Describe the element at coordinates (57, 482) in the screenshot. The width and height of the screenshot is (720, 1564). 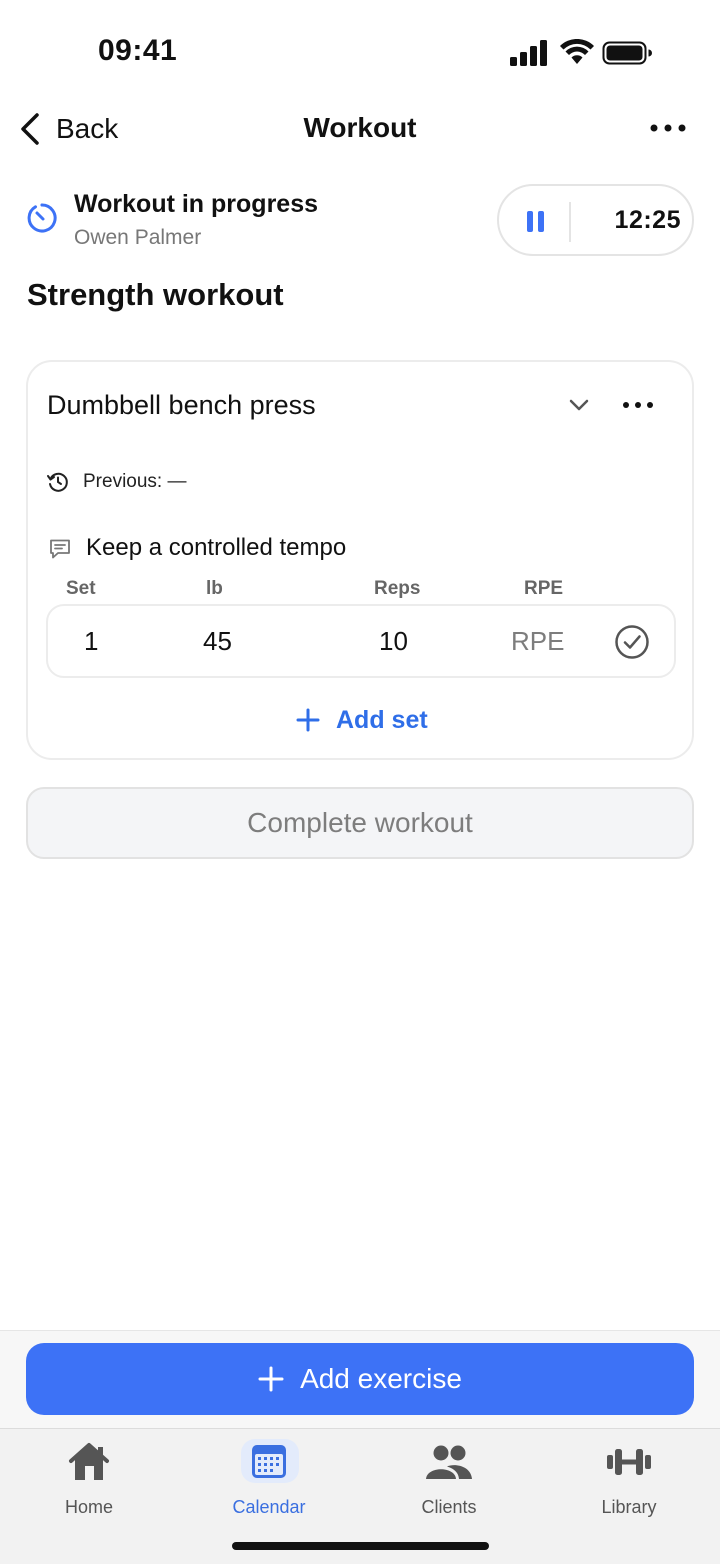
I see `history-icon` at that location.